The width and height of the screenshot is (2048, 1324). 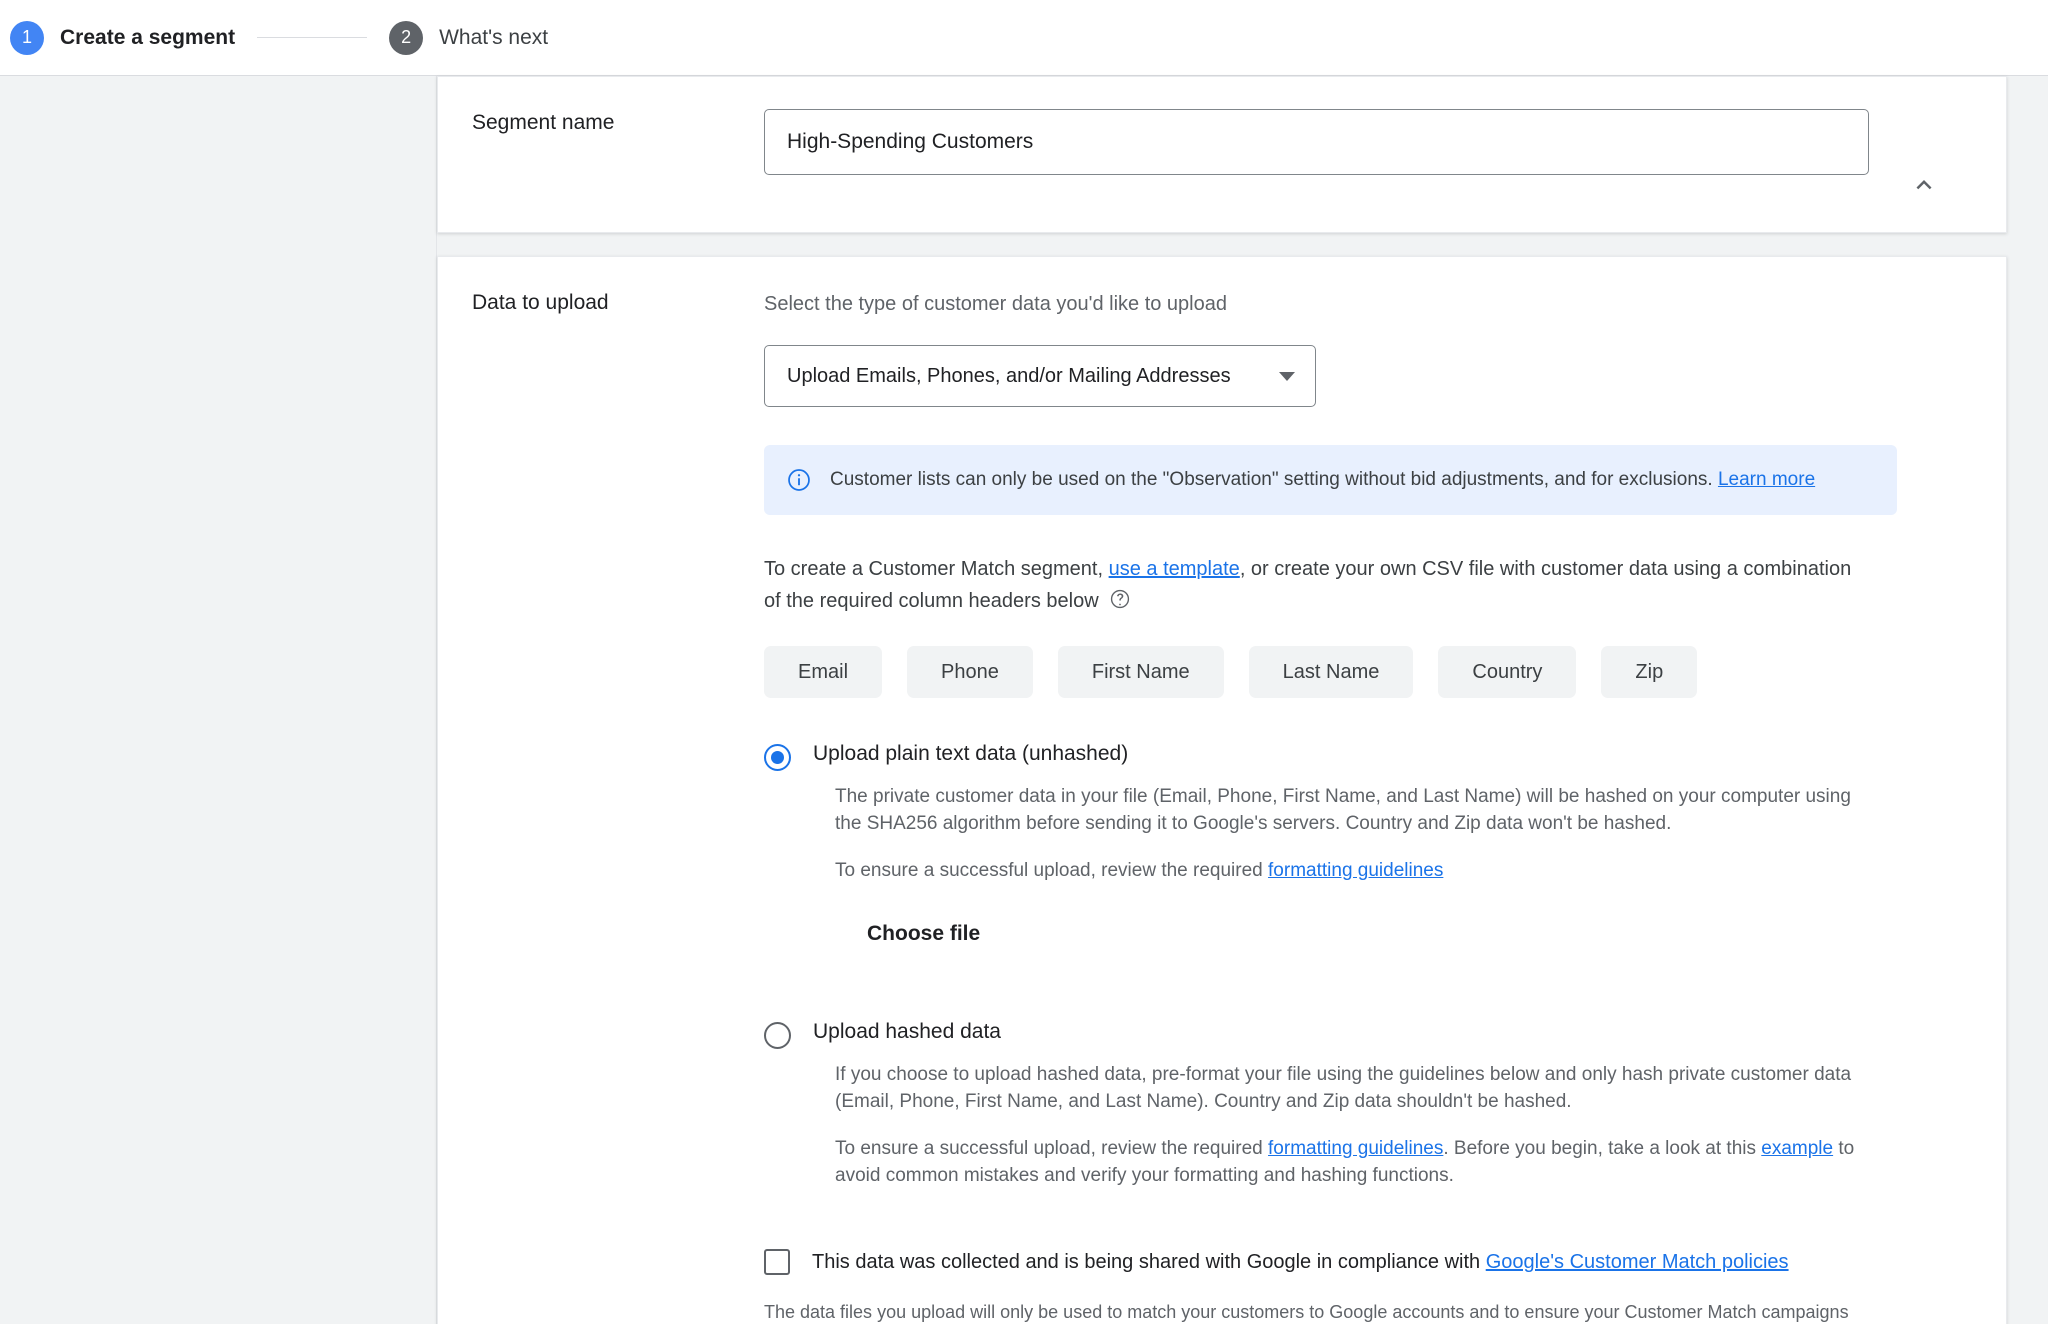 I want to click on radio-hashed-label: Upload hashed data, so click(x=907, y=1031).